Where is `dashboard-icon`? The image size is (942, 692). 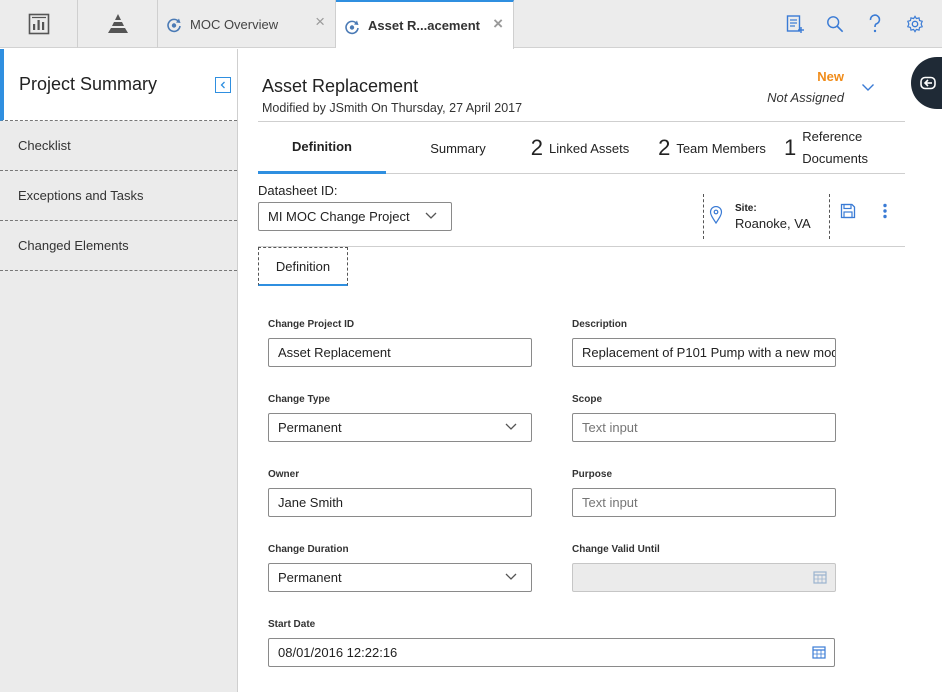
dashboard-icon is located at coordinates (38, 24).